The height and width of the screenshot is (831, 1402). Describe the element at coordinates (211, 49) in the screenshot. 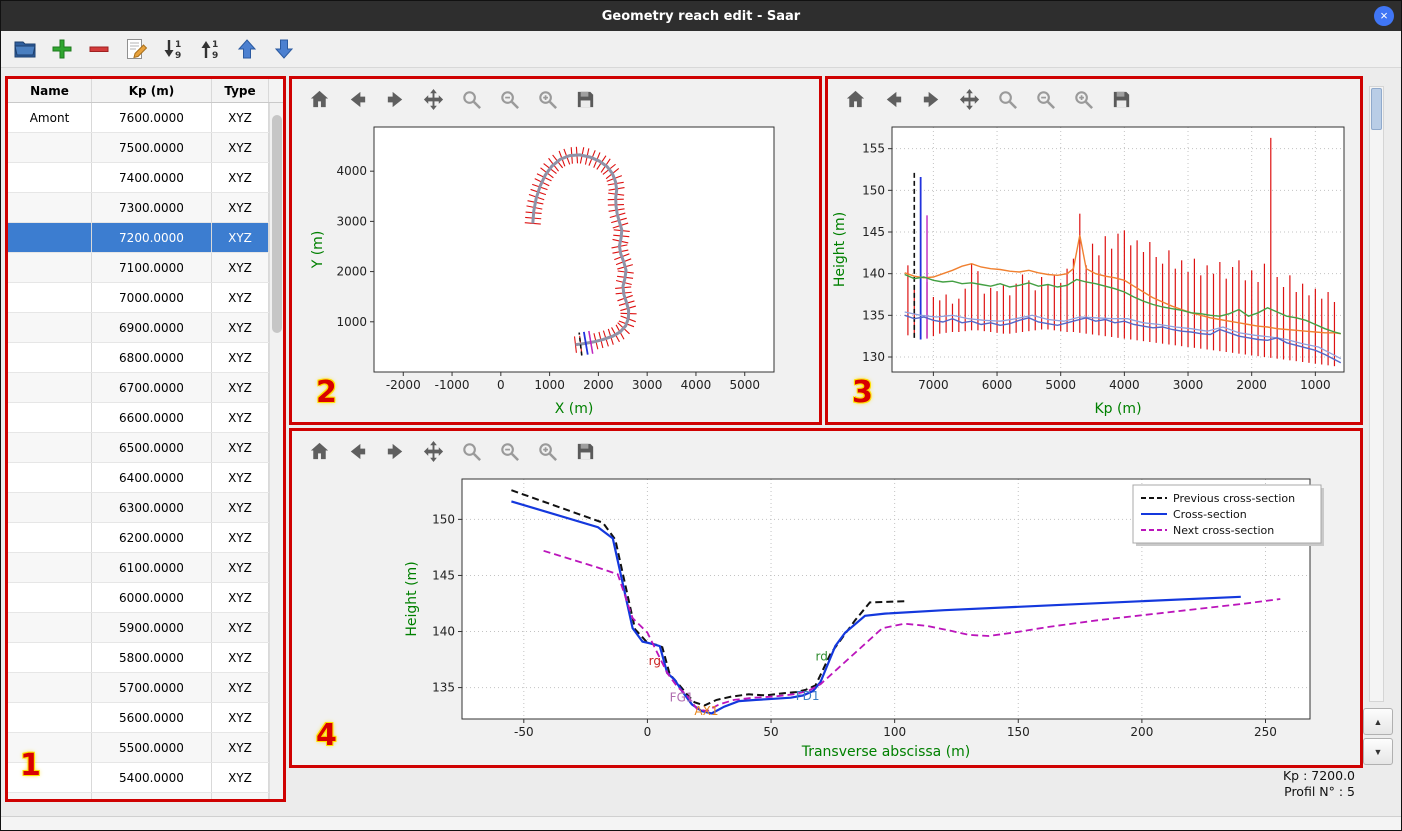

I see `sort-ascending-button: 19` at that location.